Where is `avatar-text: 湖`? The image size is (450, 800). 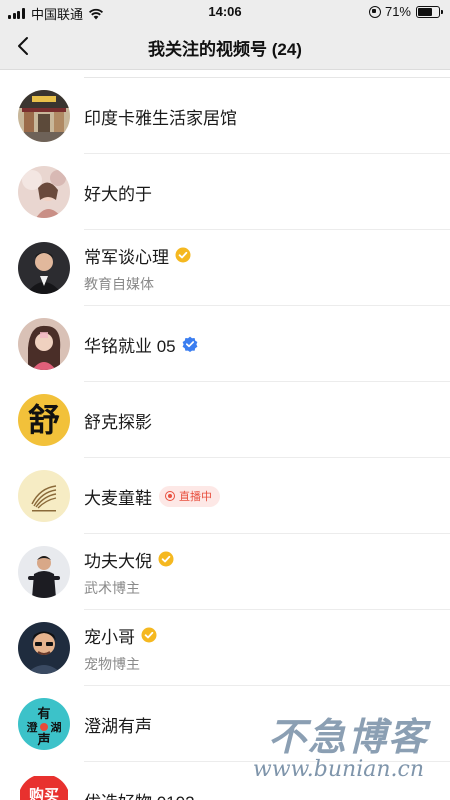
avatar-text: 湖 is located at coordinates (56, 727).